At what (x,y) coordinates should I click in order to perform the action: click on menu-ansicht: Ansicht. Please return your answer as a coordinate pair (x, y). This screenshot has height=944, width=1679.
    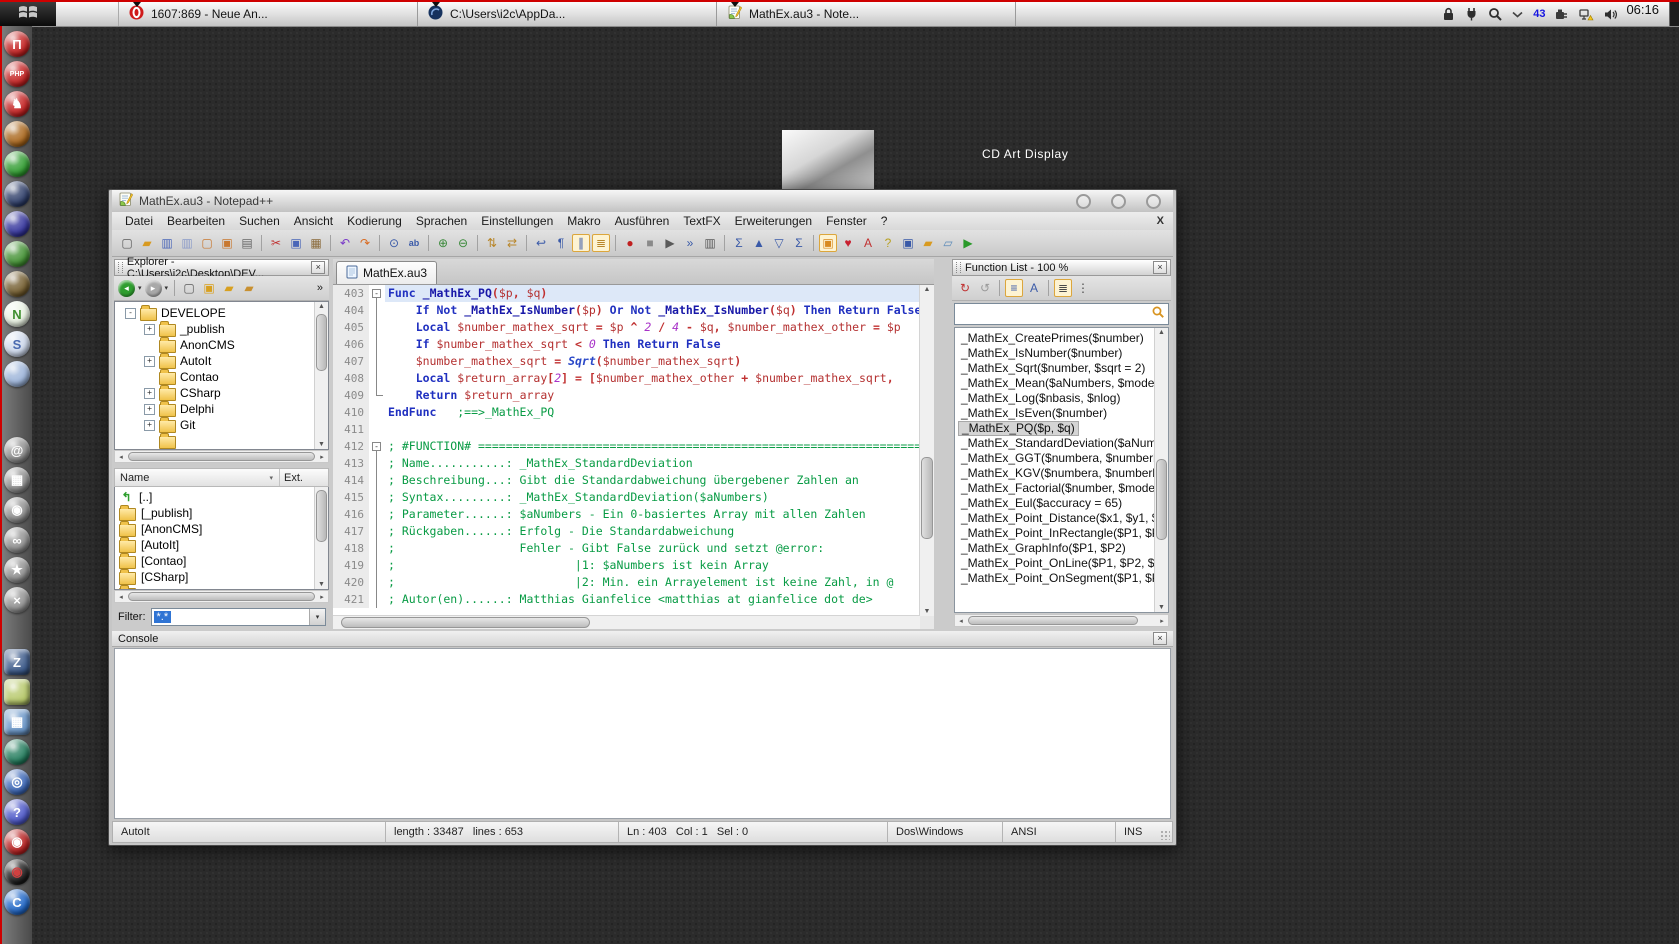
    Looking at the image, I should click on (313, 221).